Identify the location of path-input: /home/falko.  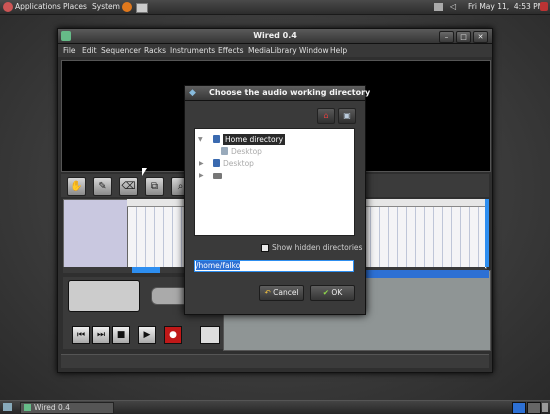
(274, 266).